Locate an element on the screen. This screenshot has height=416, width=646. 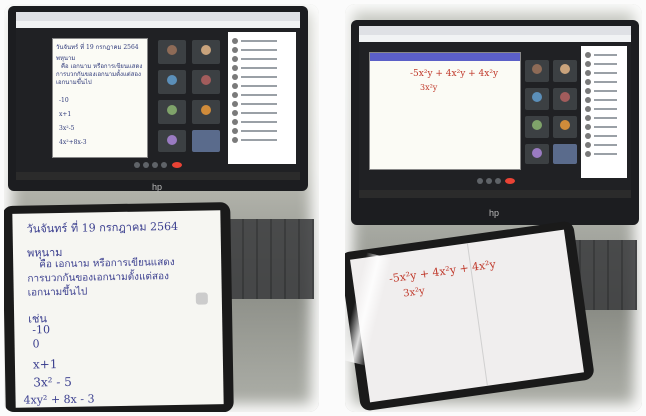
tablet-notes-example: 3x² - 5 is located at coordinates (52, 382).